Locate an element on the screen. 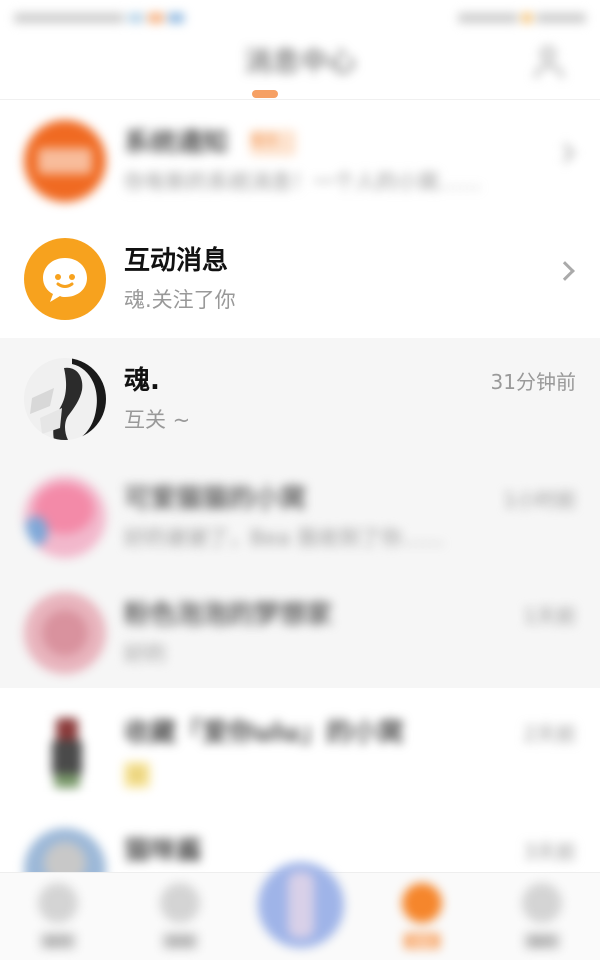  status-bar is located at coordinates (300, 15).